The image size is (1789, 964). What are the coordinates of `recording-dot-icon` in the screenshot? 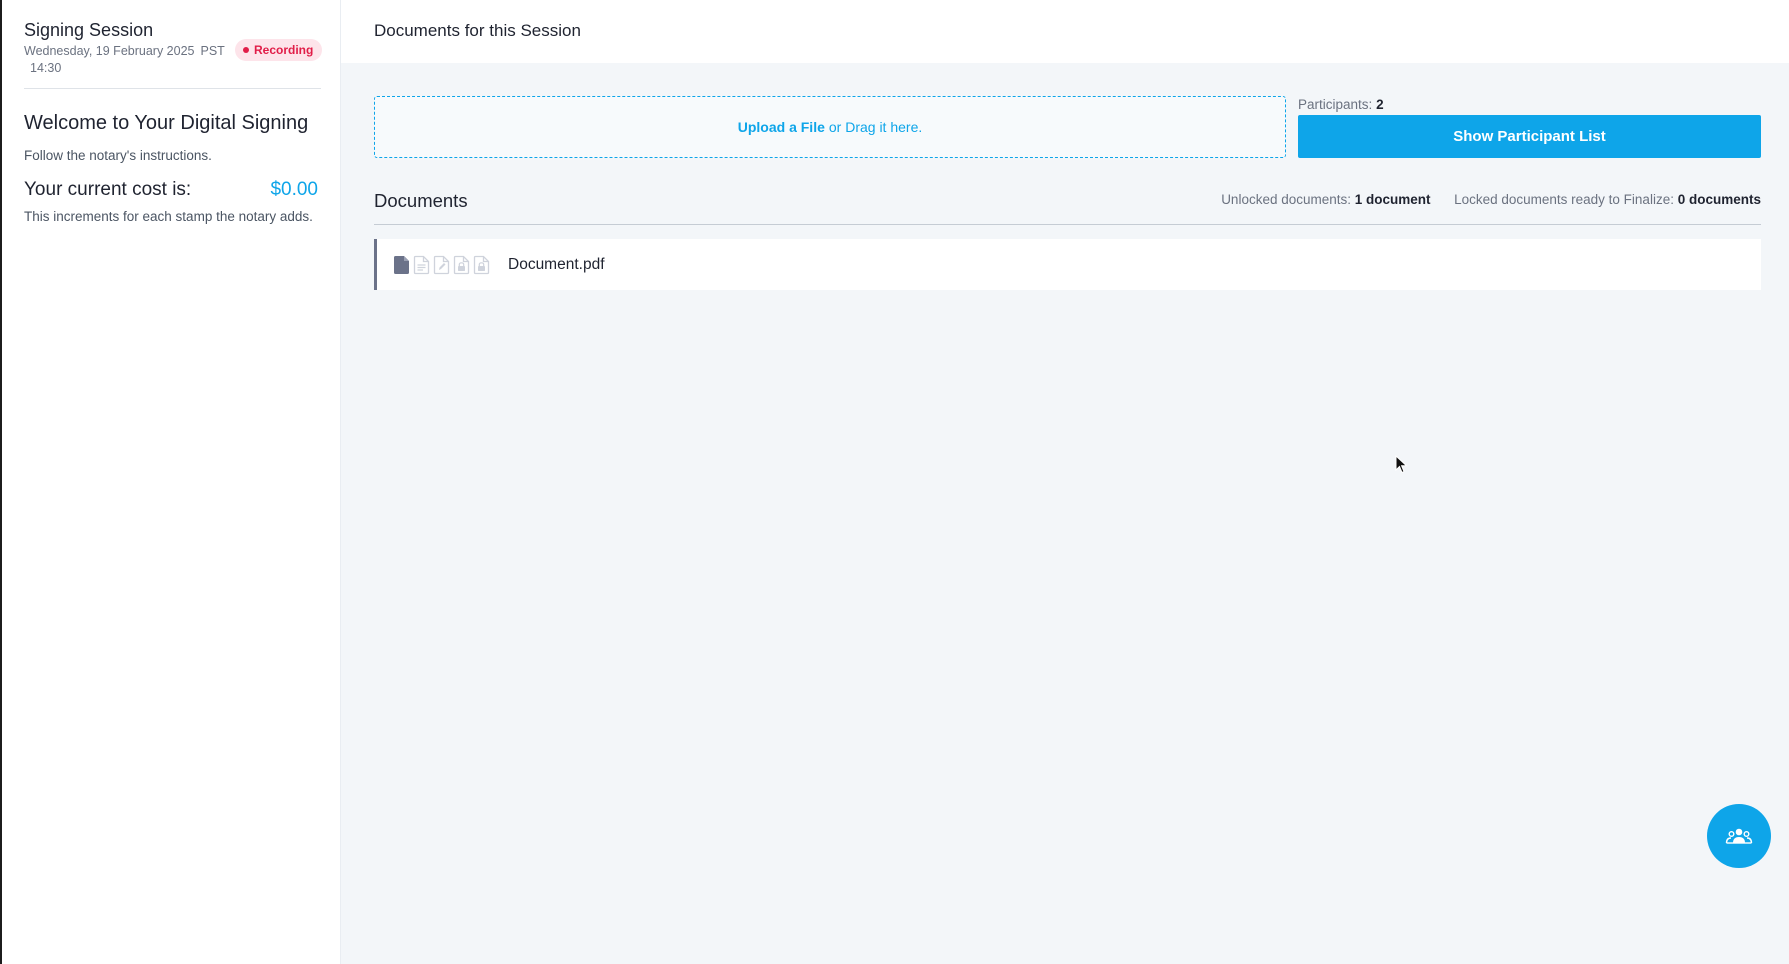 It's located at (246, 50).